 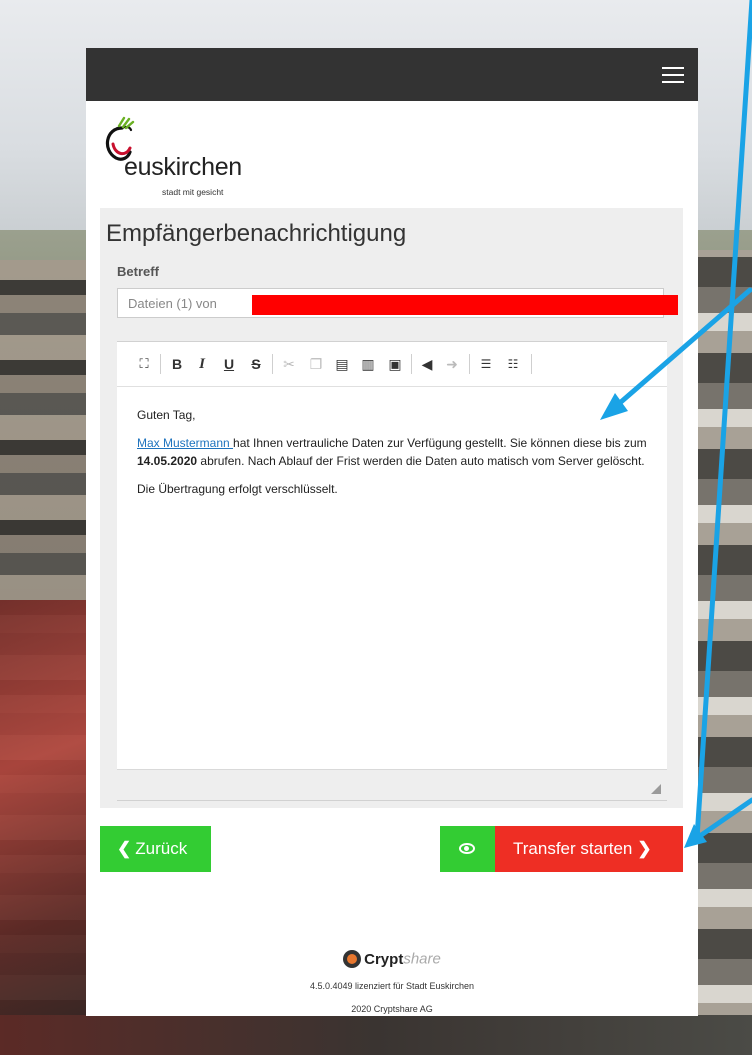 What do you see at coordinates (185, 443) in the screenshot?
I see `sender-link: Max Mustermann` at bounding box center [185, 443].